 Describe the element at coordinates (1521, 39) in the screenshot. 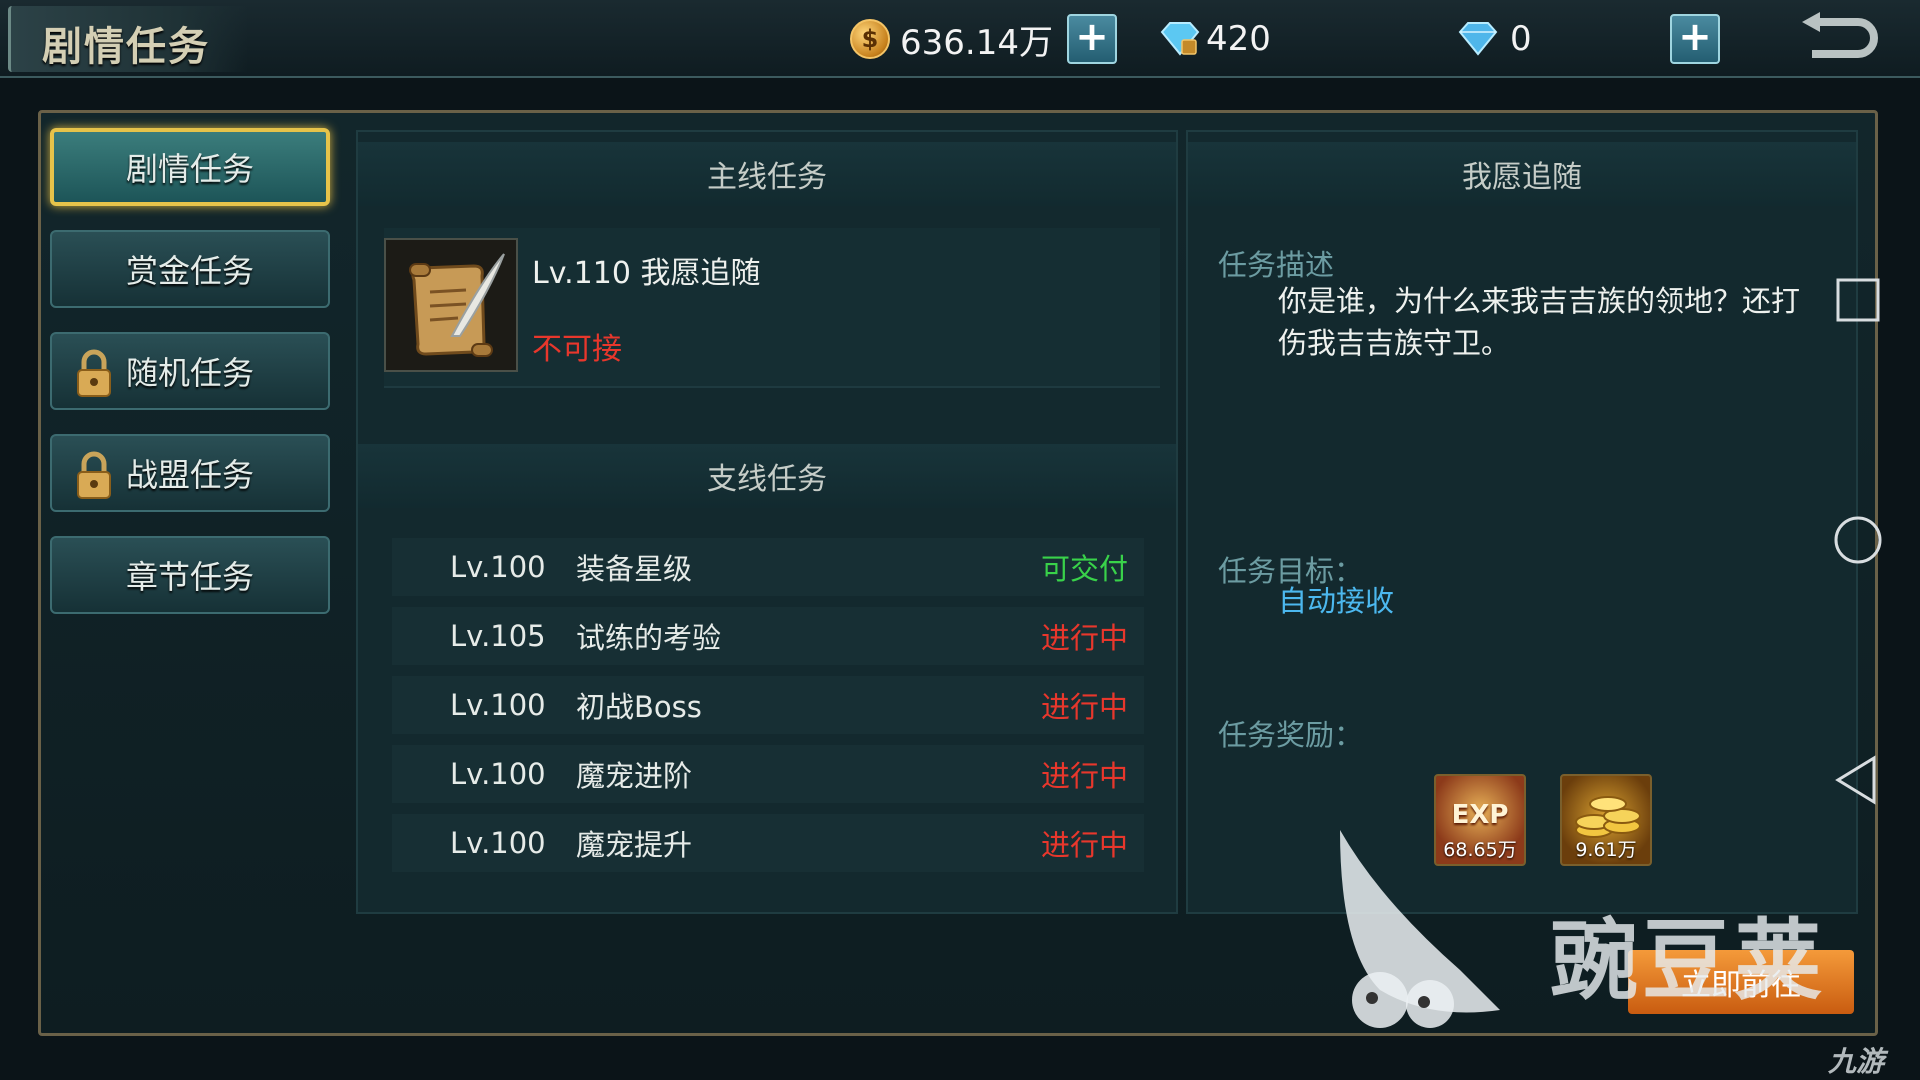

I see `diamond-value: 0` at that location.